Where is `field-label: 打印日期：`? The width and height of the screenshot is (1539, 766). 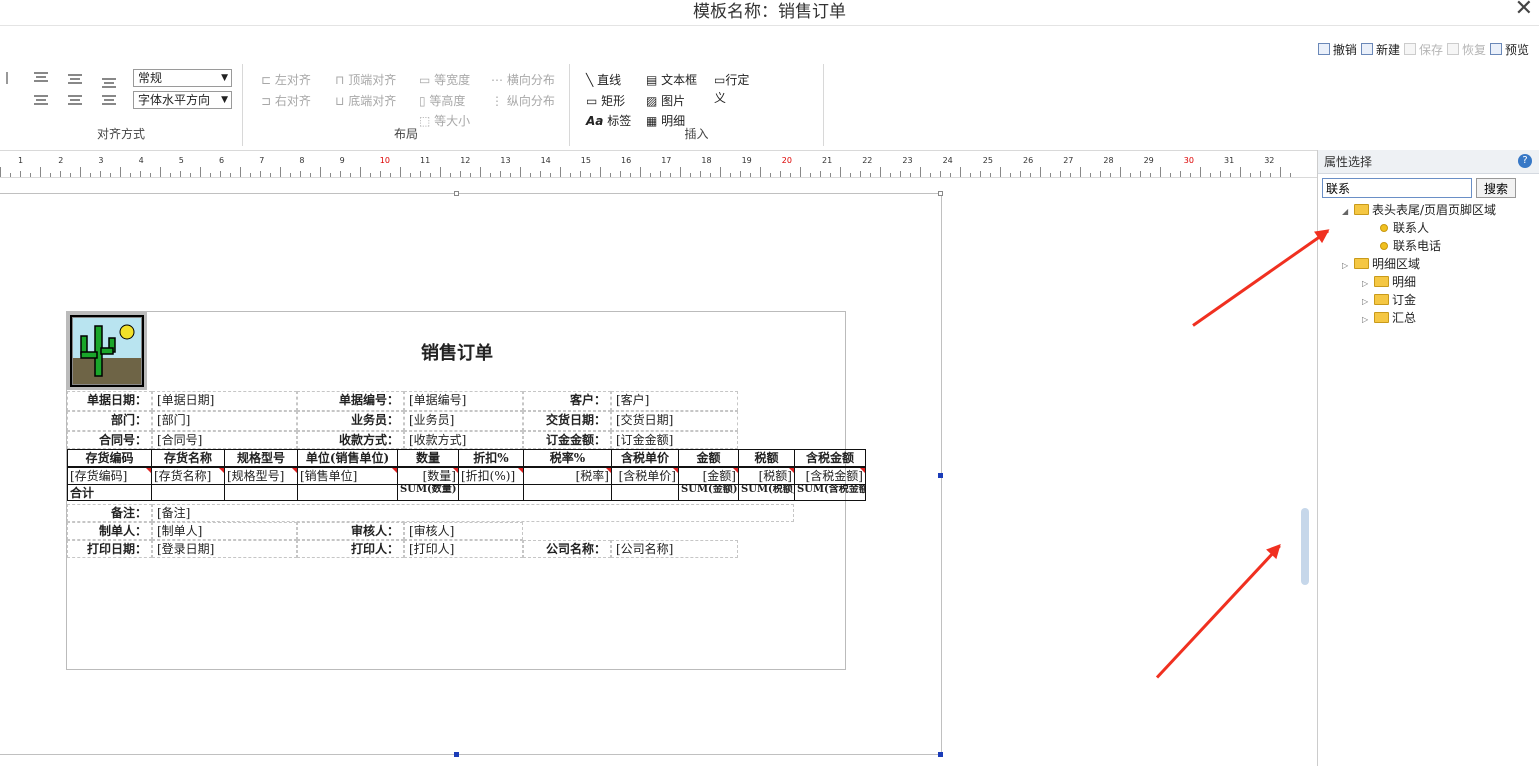
field-label: 打印日期： is located at coordinates (109, 549).